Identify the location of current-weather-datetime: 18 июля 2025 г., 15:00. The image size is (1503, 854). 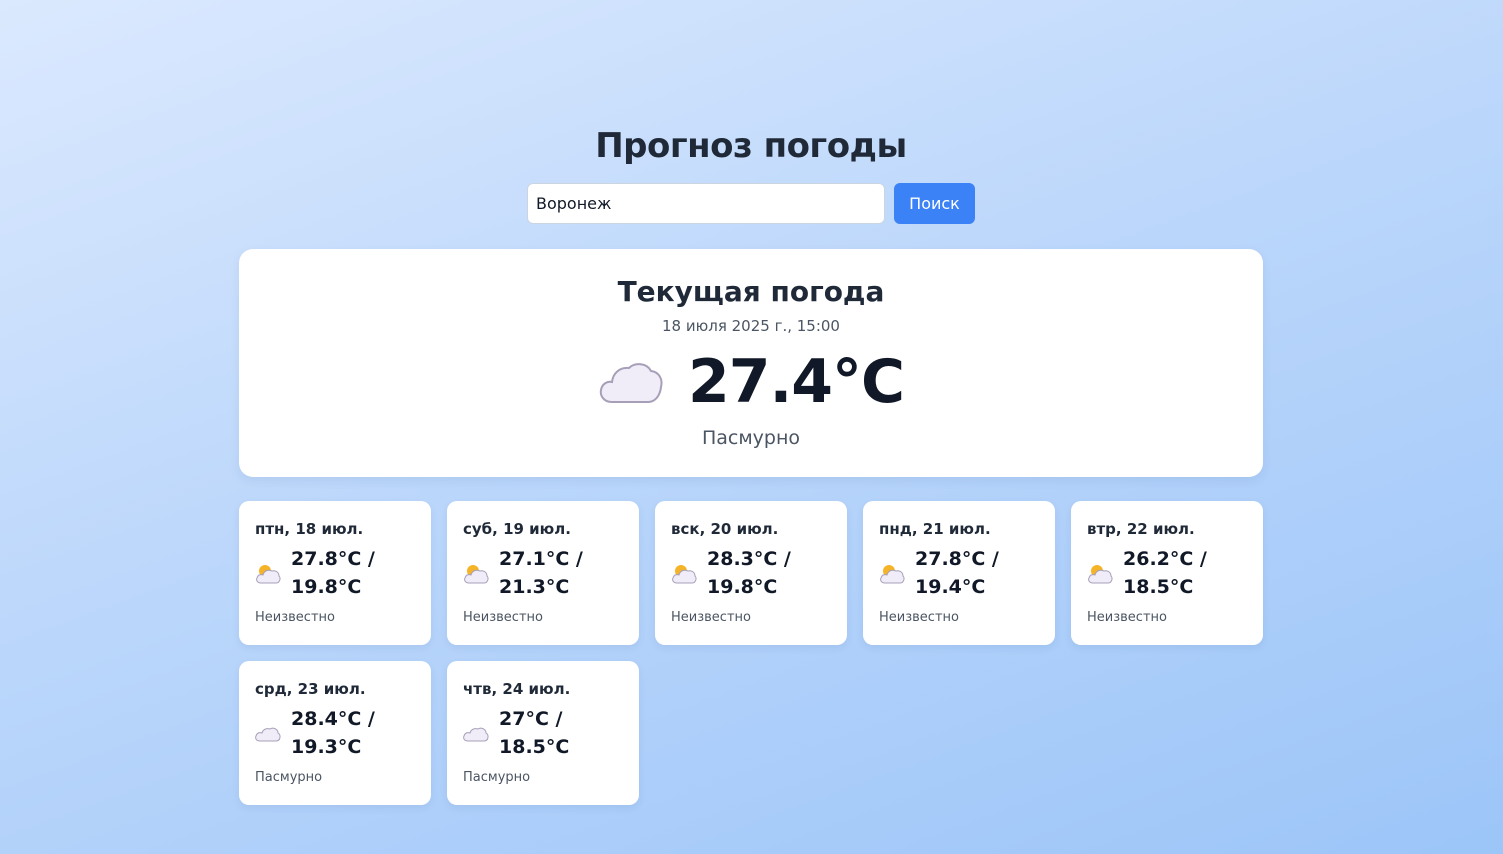
(751, 326).